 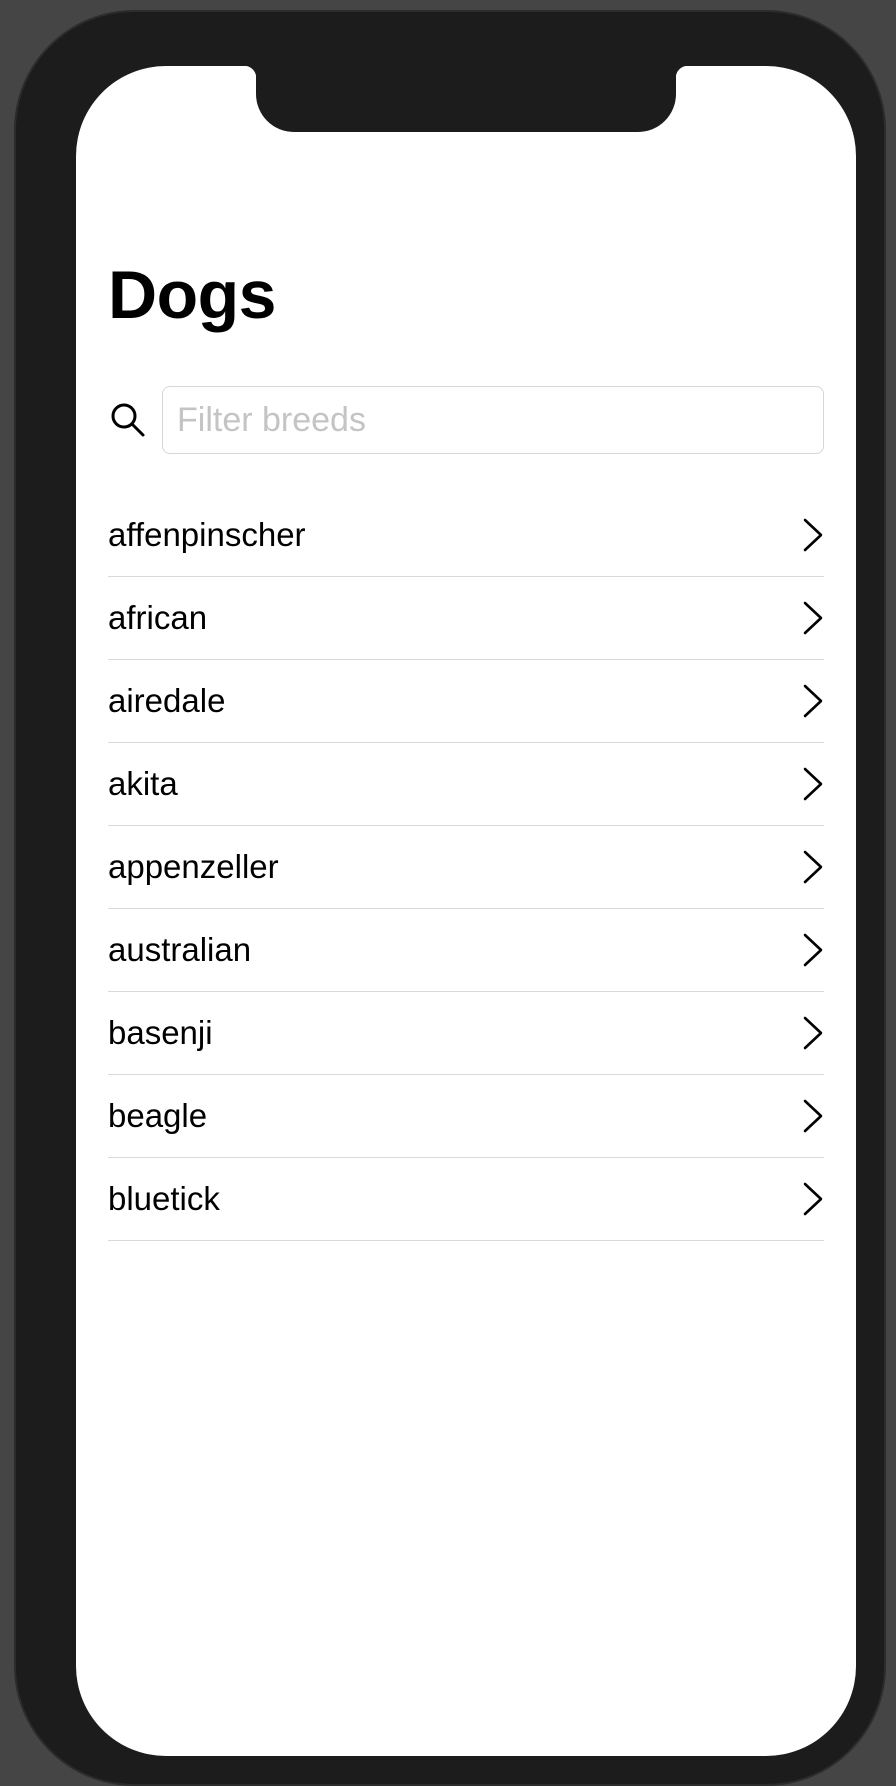 What do you see at coordinates (128, 420) in the screenshot?
I see `search-icon` at bounding box center [128, 420].